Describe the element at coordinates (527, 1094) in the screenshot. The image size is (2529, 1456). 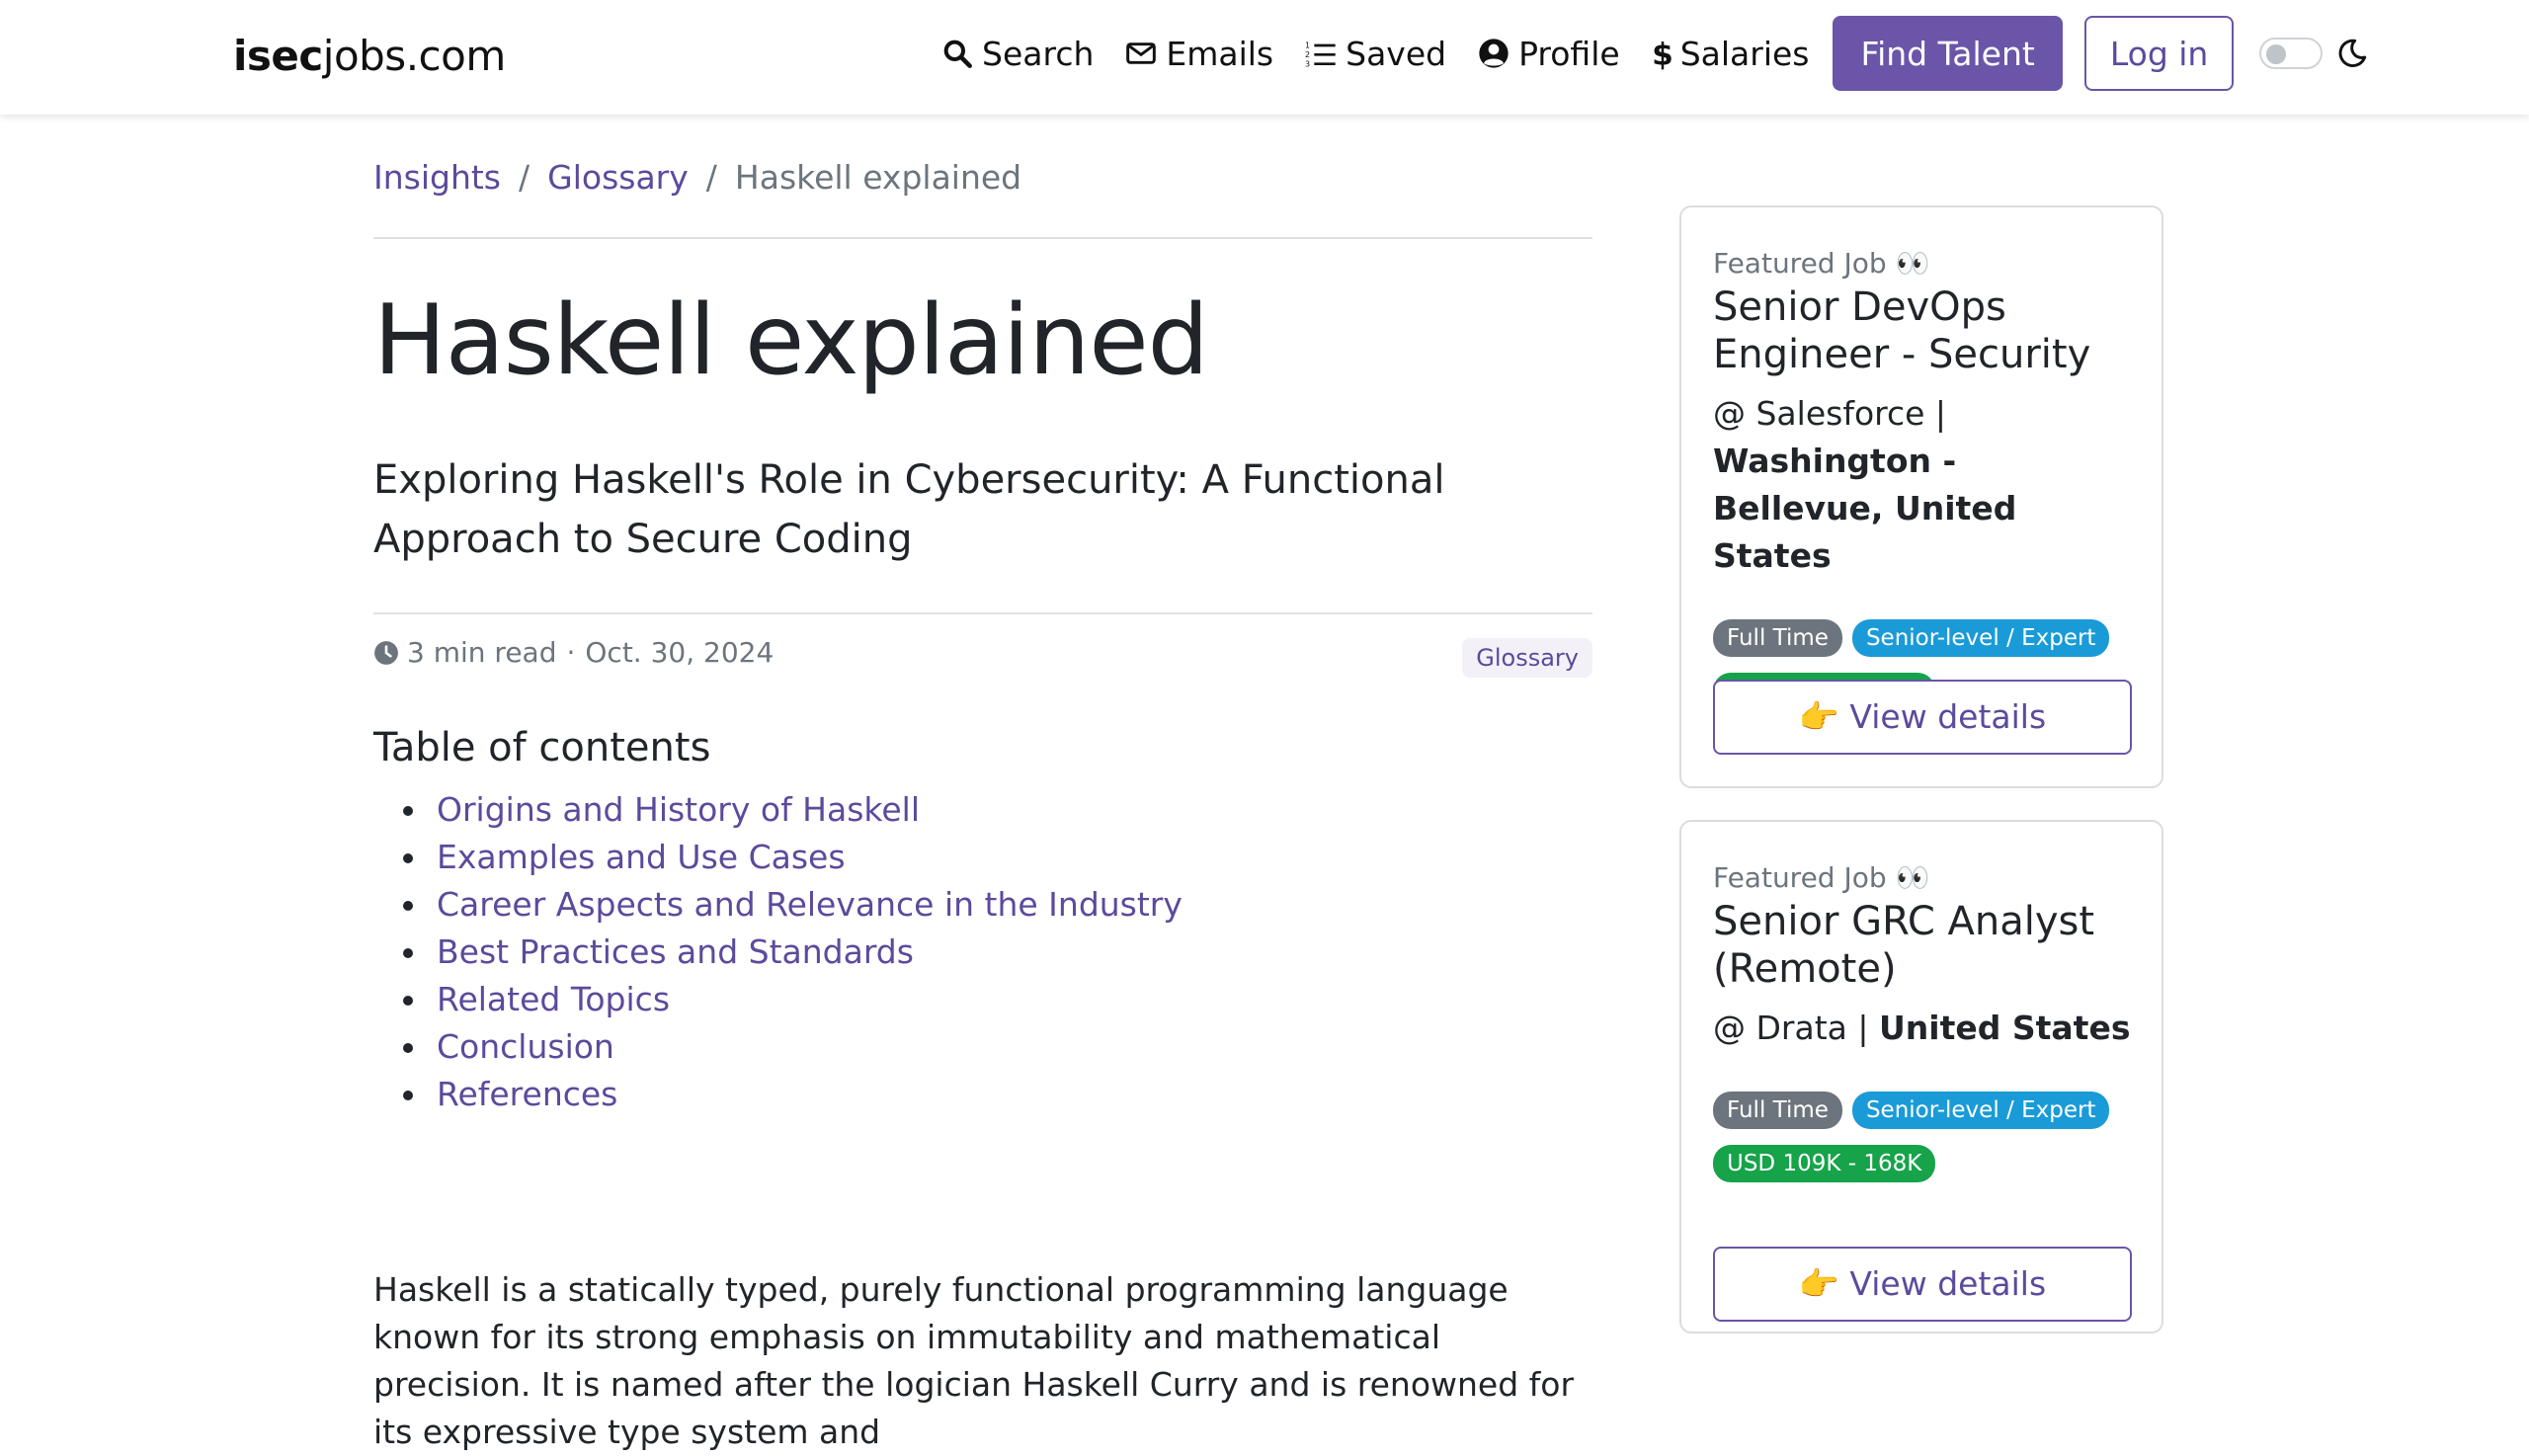
I see `toc-link: References` at that location.